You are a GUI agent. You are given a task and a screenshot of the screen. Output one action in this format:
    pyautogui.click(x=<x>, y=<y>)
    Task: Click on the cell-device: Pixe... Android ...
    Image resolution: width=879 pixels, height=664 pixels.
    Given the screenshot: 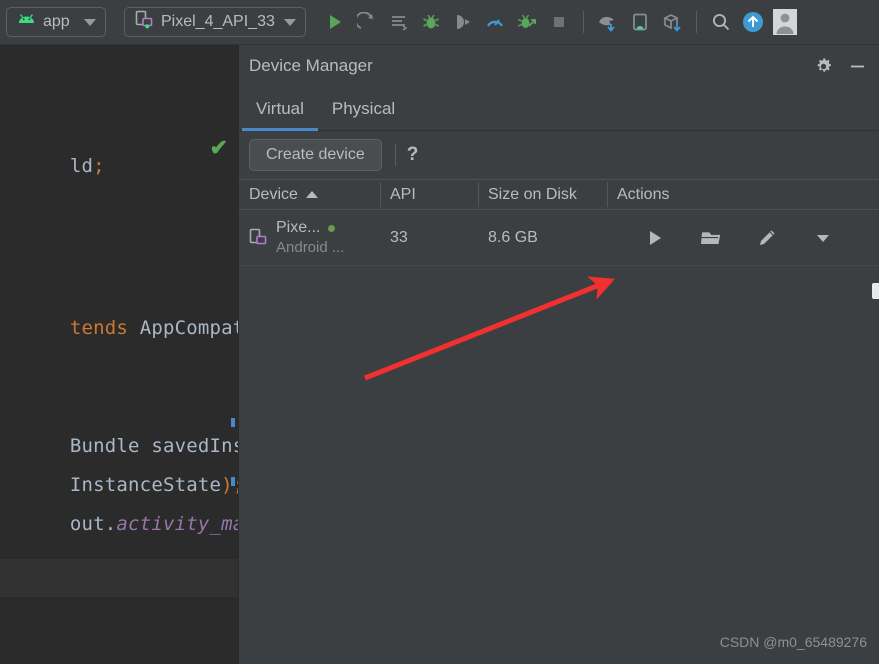 What is the action you would take?
    pyautogui.click(x=309, y=238)
    